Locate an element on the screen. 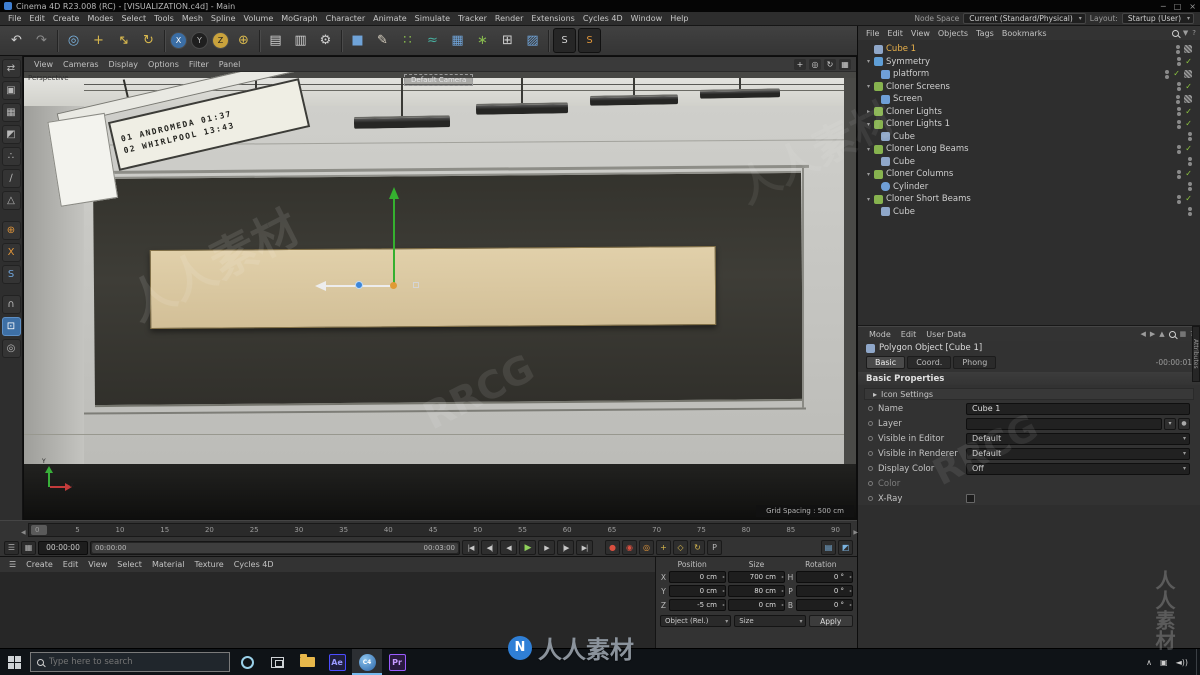  vp-menu-cameras: Cameras is located at coordinates (81, 64).